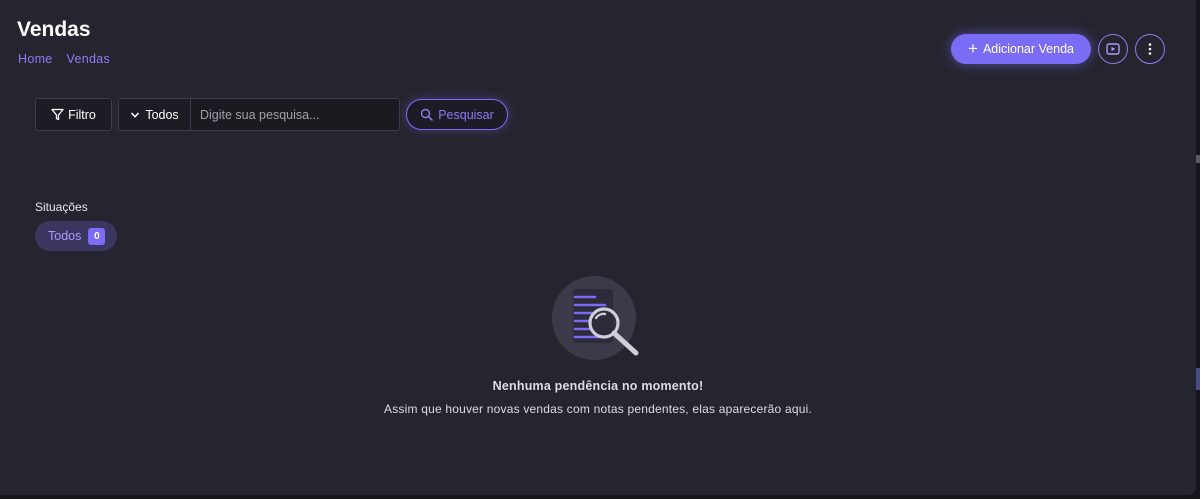 The width and height of the screenshot is (1200, 499). What do you see at coordinates (35, 59) in the screenshot?
I see `breadcrumb-home: Home` at bounding box center [35, 59].